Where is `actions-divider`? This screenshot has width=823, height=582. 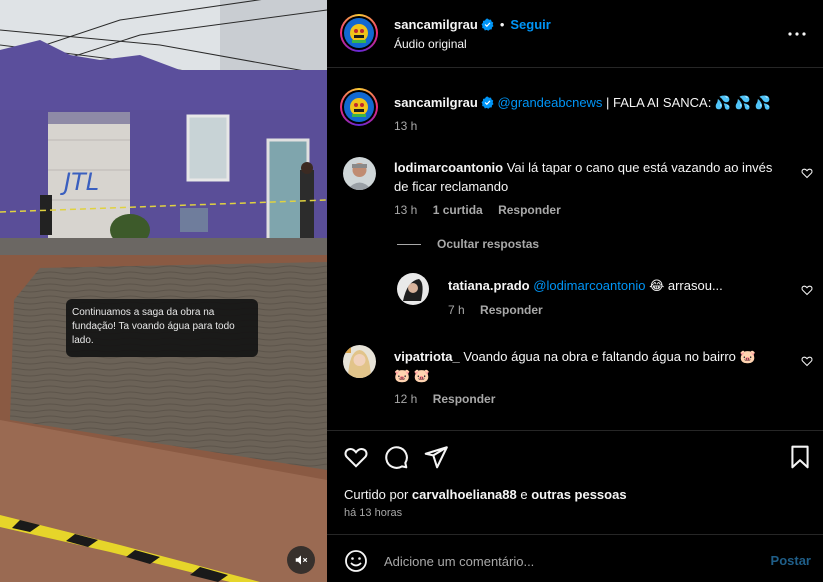
actions-divider is located at coordinates (575, 430).